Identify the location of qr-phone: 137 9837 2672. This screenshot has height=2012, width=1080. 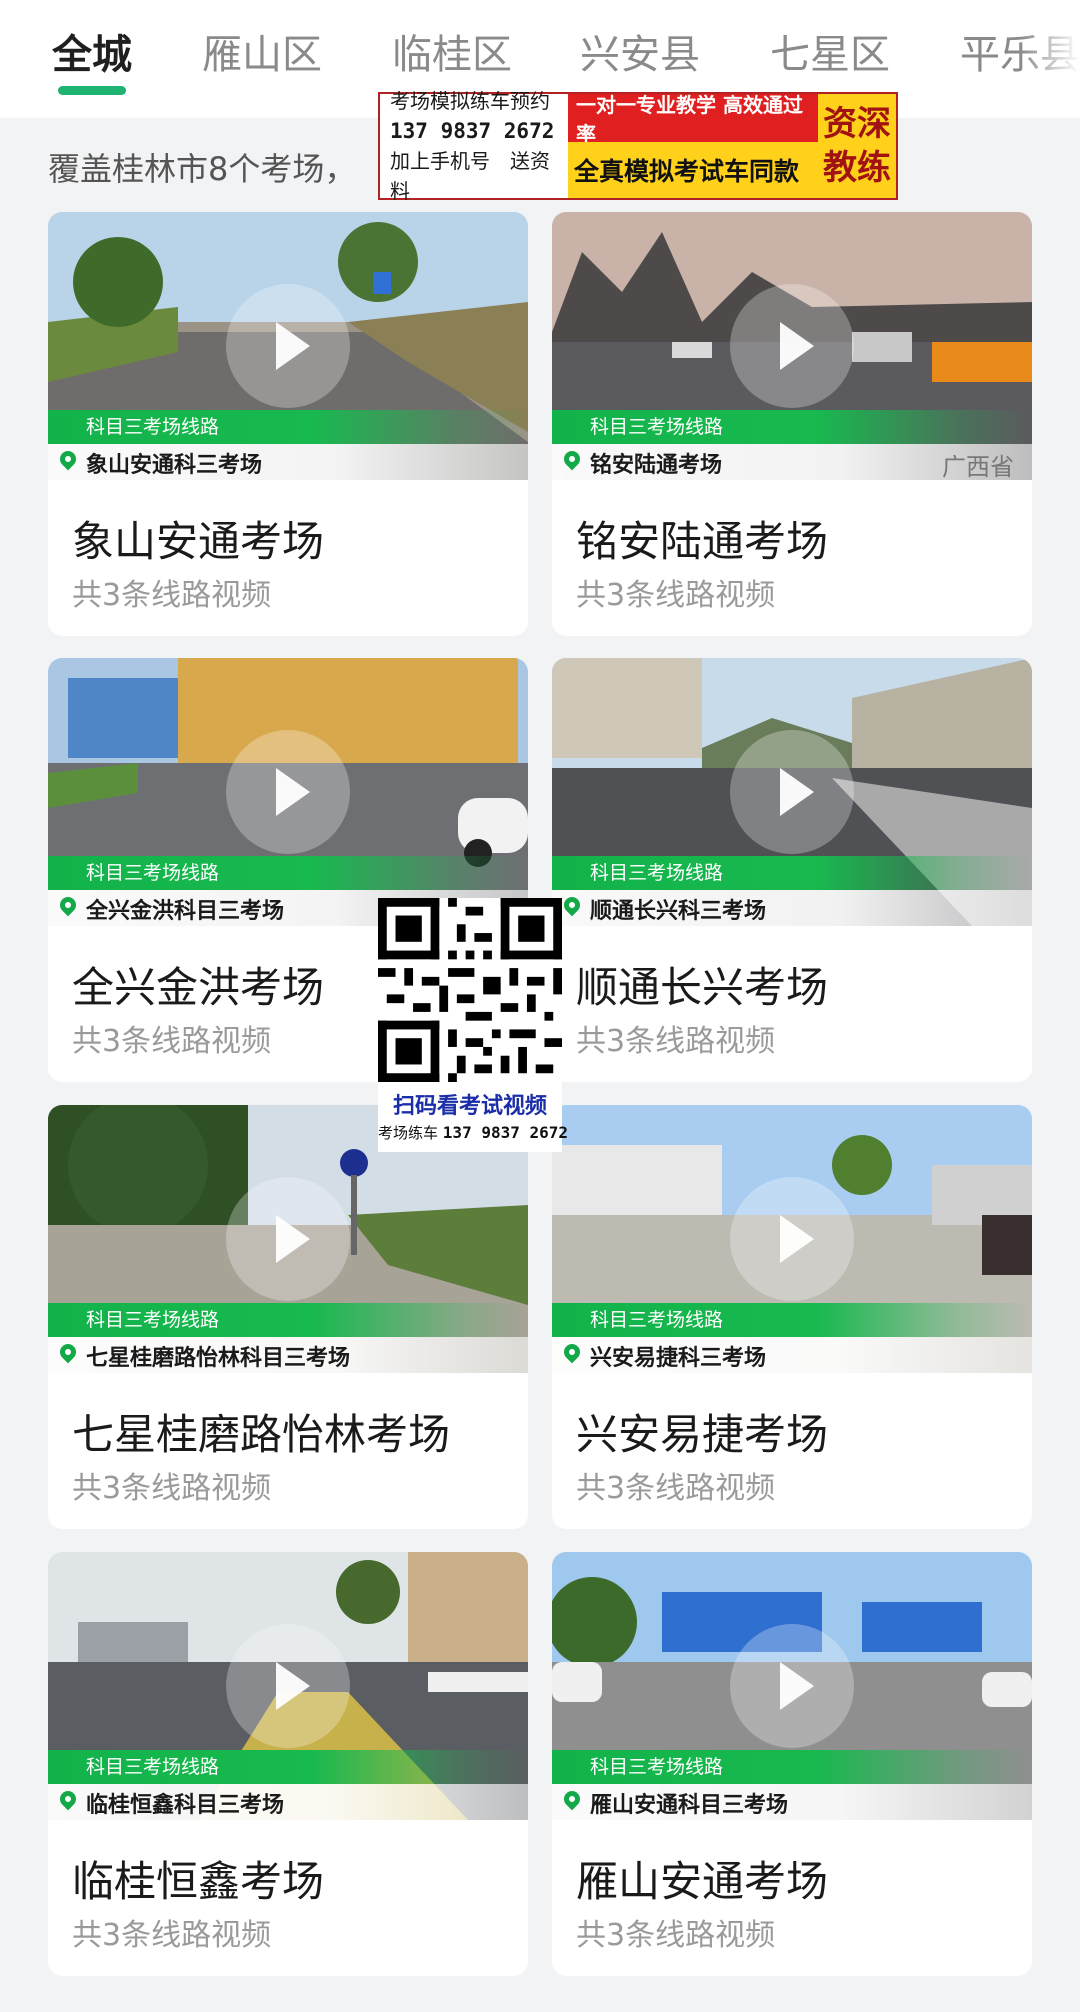
(505, 1132).